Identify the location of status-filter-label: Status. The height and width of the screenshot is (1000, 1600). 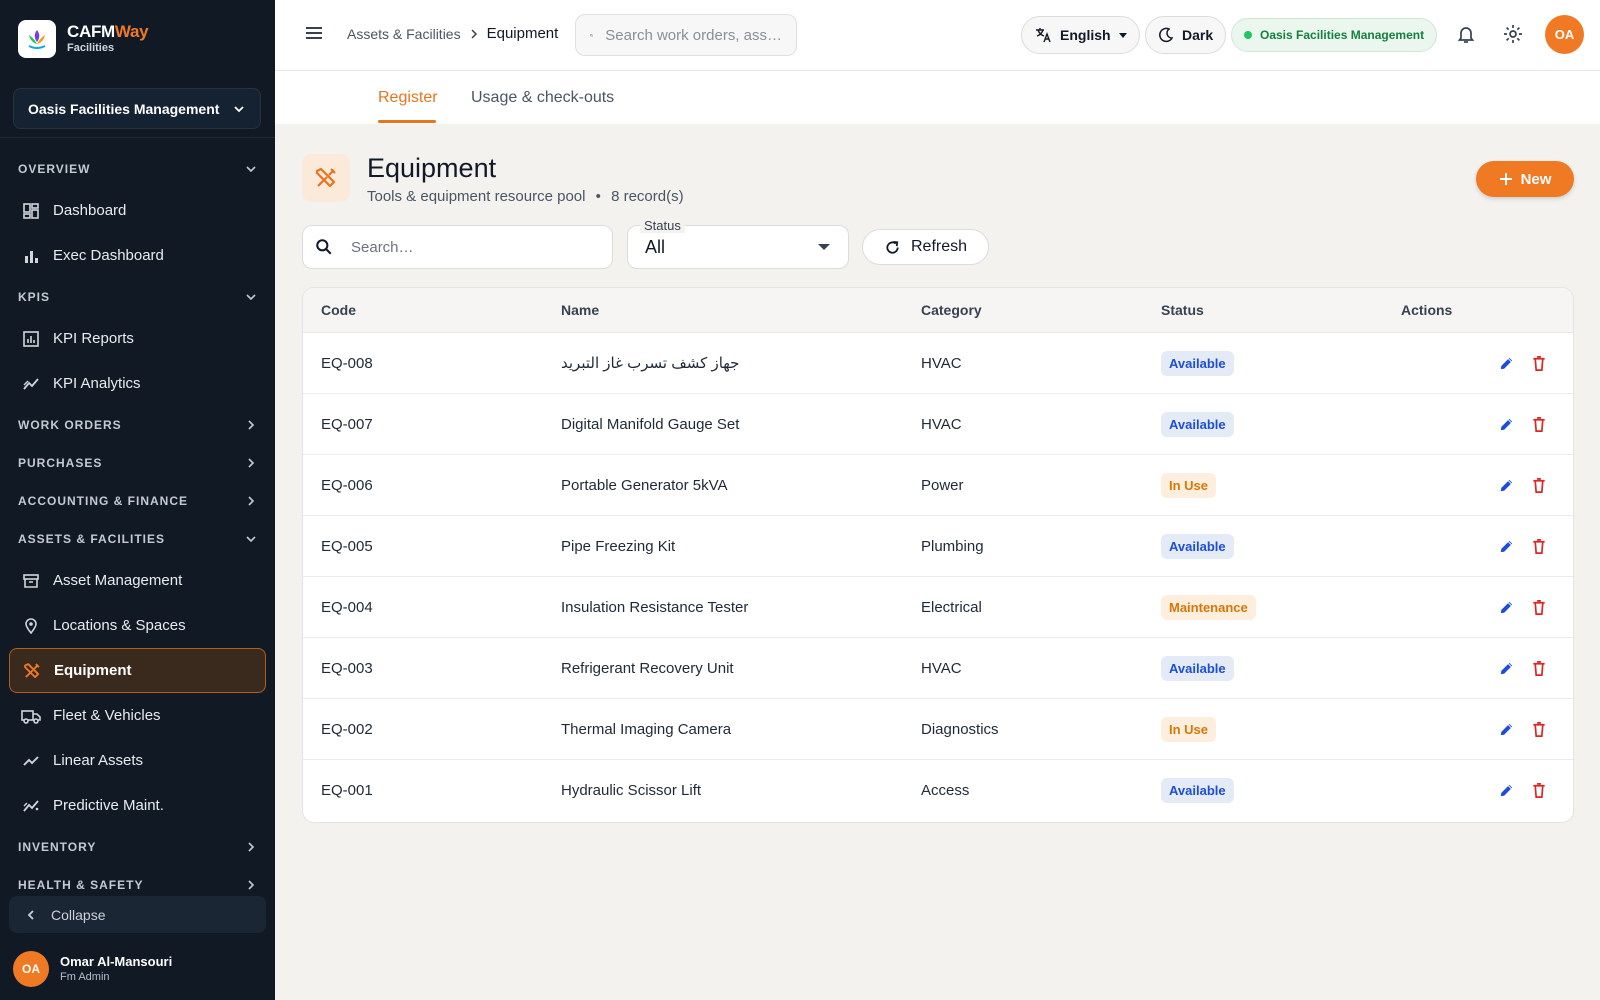
(662, 225).